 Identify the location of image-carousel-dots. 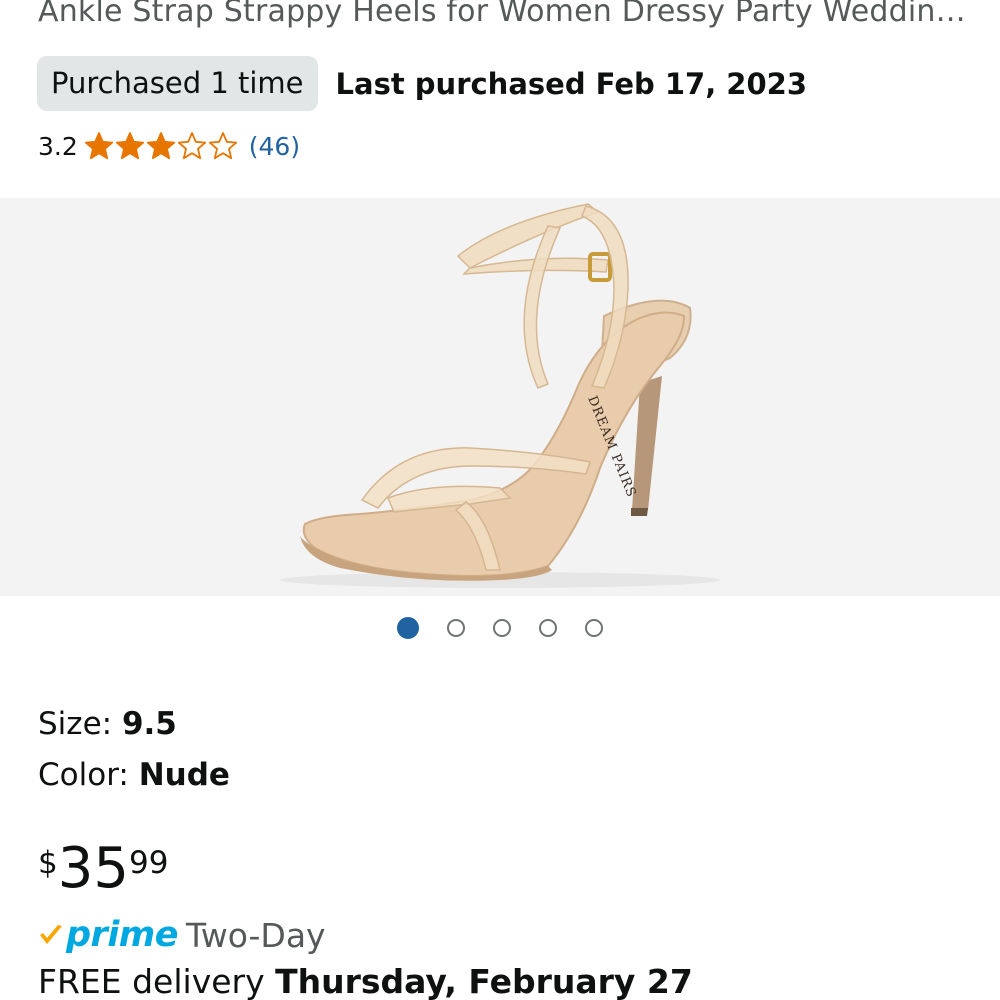
(500, 628).